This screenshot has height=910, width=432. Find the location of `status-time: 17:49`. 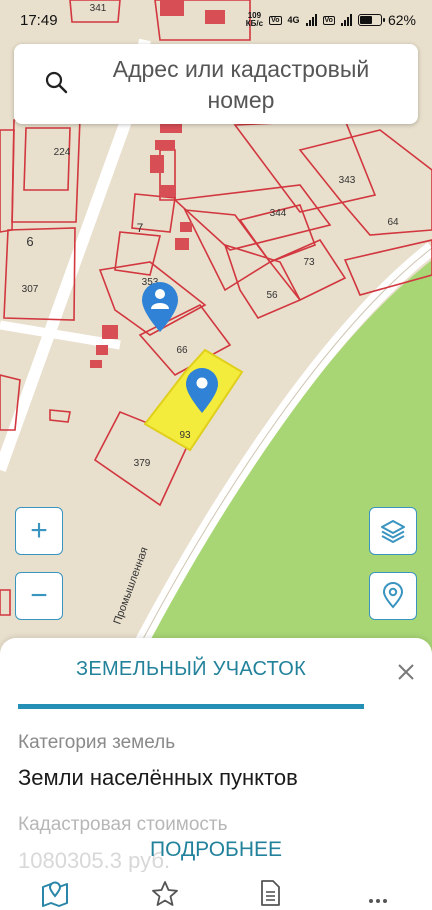

status-time: 17:49 is located at coordinates (39, 20).